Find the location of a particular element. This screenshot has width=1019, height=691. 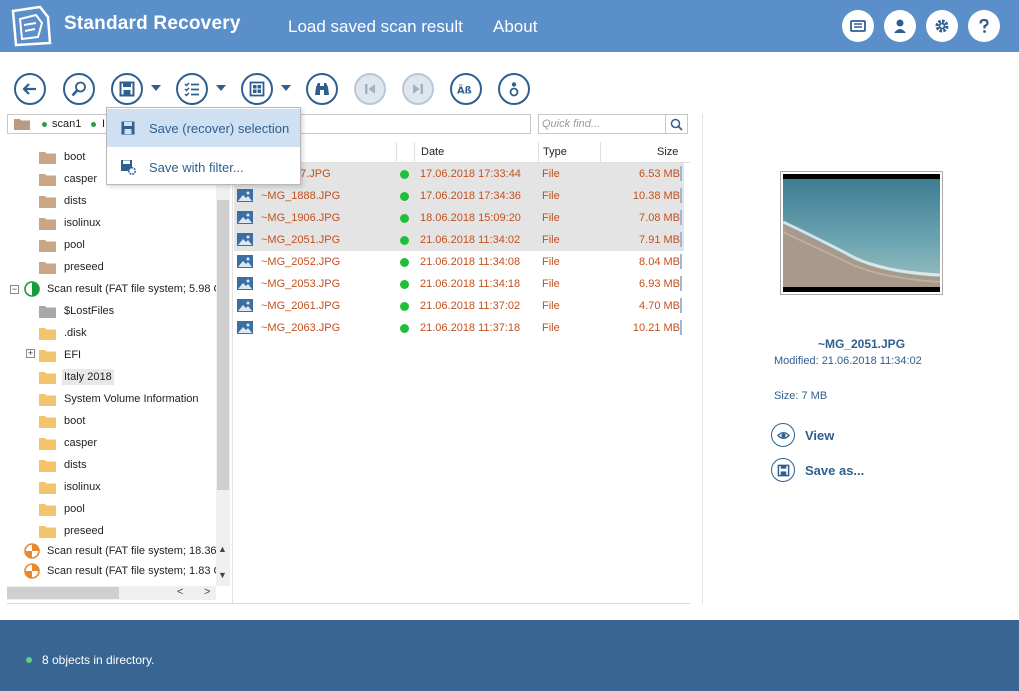

view-mode-button is located at coordinates (257, 89).